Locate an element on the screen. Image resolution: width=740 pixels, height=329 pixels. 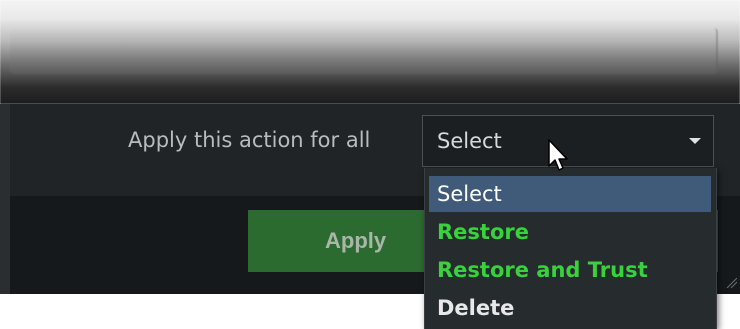
apply-for-all-label: Apply this action for all is located at coordinates (249, 140).